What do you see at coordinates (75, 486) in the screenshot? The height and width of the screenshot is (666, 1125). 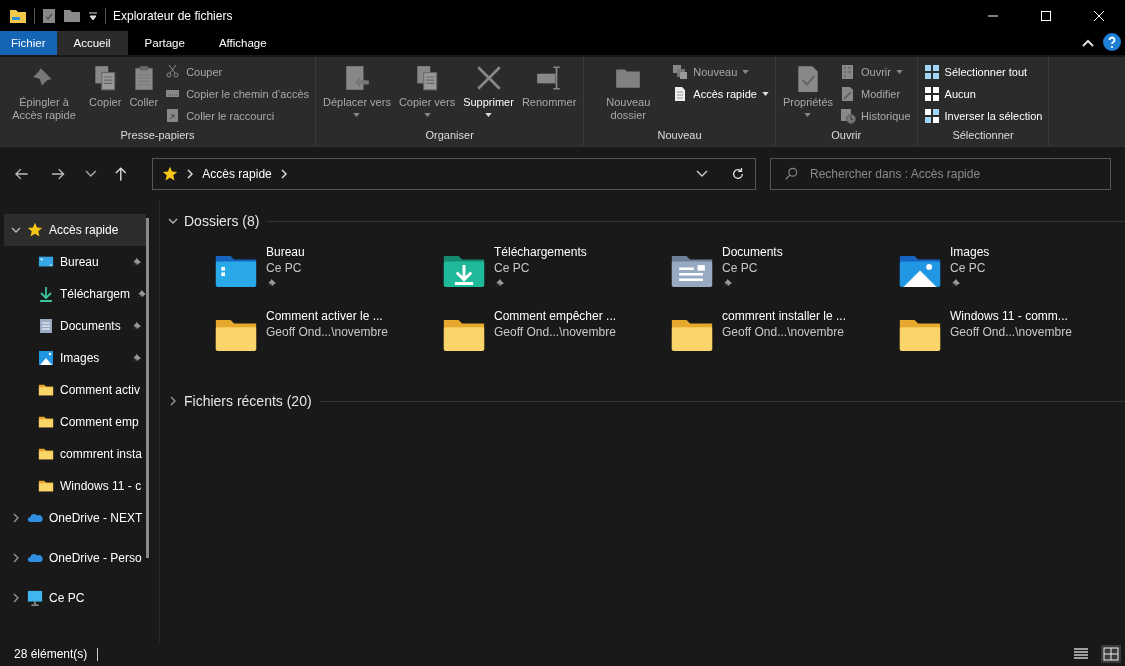 I see `tree-item: Windows 11 - c` at bounding box center [75, 486].